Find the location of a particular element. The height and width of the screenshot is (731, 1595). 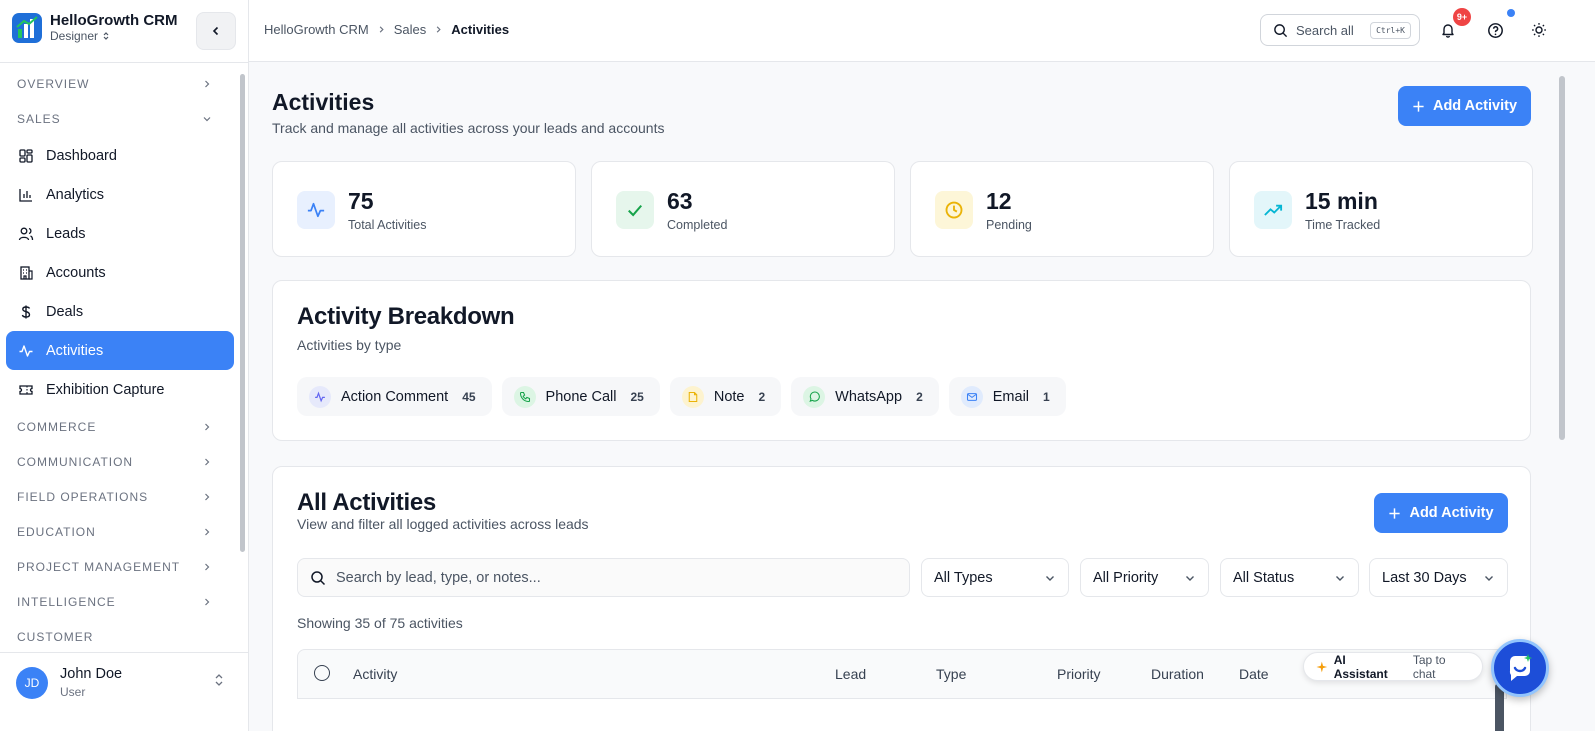

add-activity-button-secondary: Add Activity is located at coordinates (1441, 513).